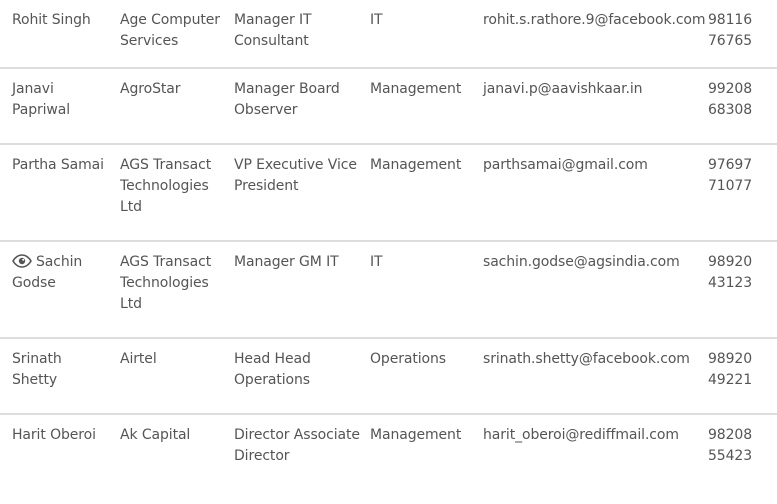 This screenshot has height=504, width=777. What do you see at coordinates (22, 261) in the screenshot?
I see `eye-icon` at bounding box center [22, 261].